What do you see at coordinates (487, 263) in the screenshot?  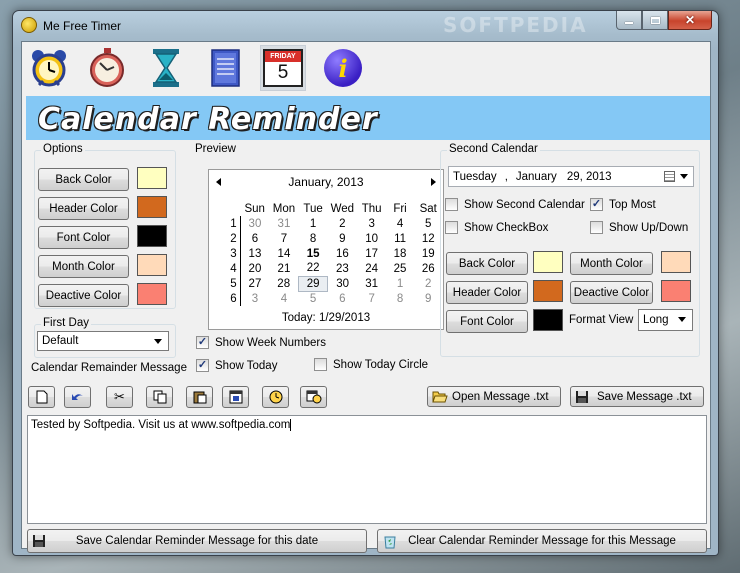 I see `second-back-color-button: Back Color` at bounding box center [487, 263].